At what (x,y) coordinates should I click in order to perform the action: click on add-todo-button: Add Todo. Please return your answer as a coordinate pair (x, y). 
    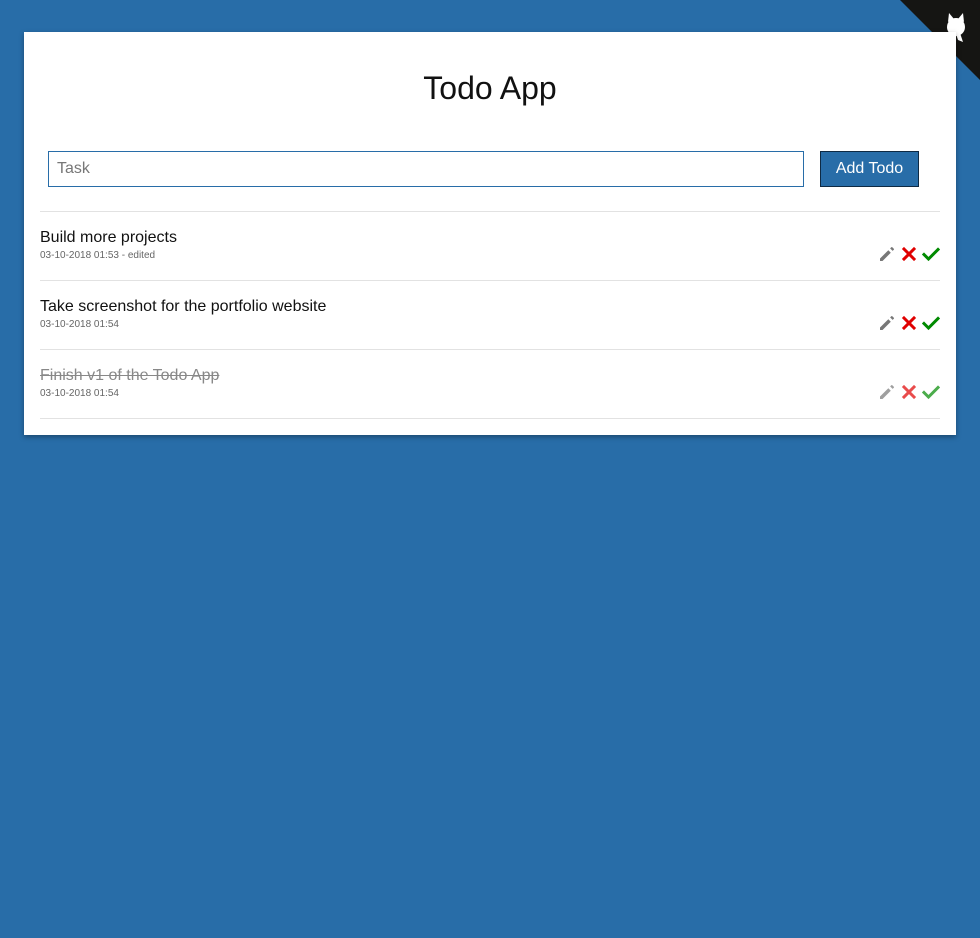
    Looking at the image, I should click on (869, 169).